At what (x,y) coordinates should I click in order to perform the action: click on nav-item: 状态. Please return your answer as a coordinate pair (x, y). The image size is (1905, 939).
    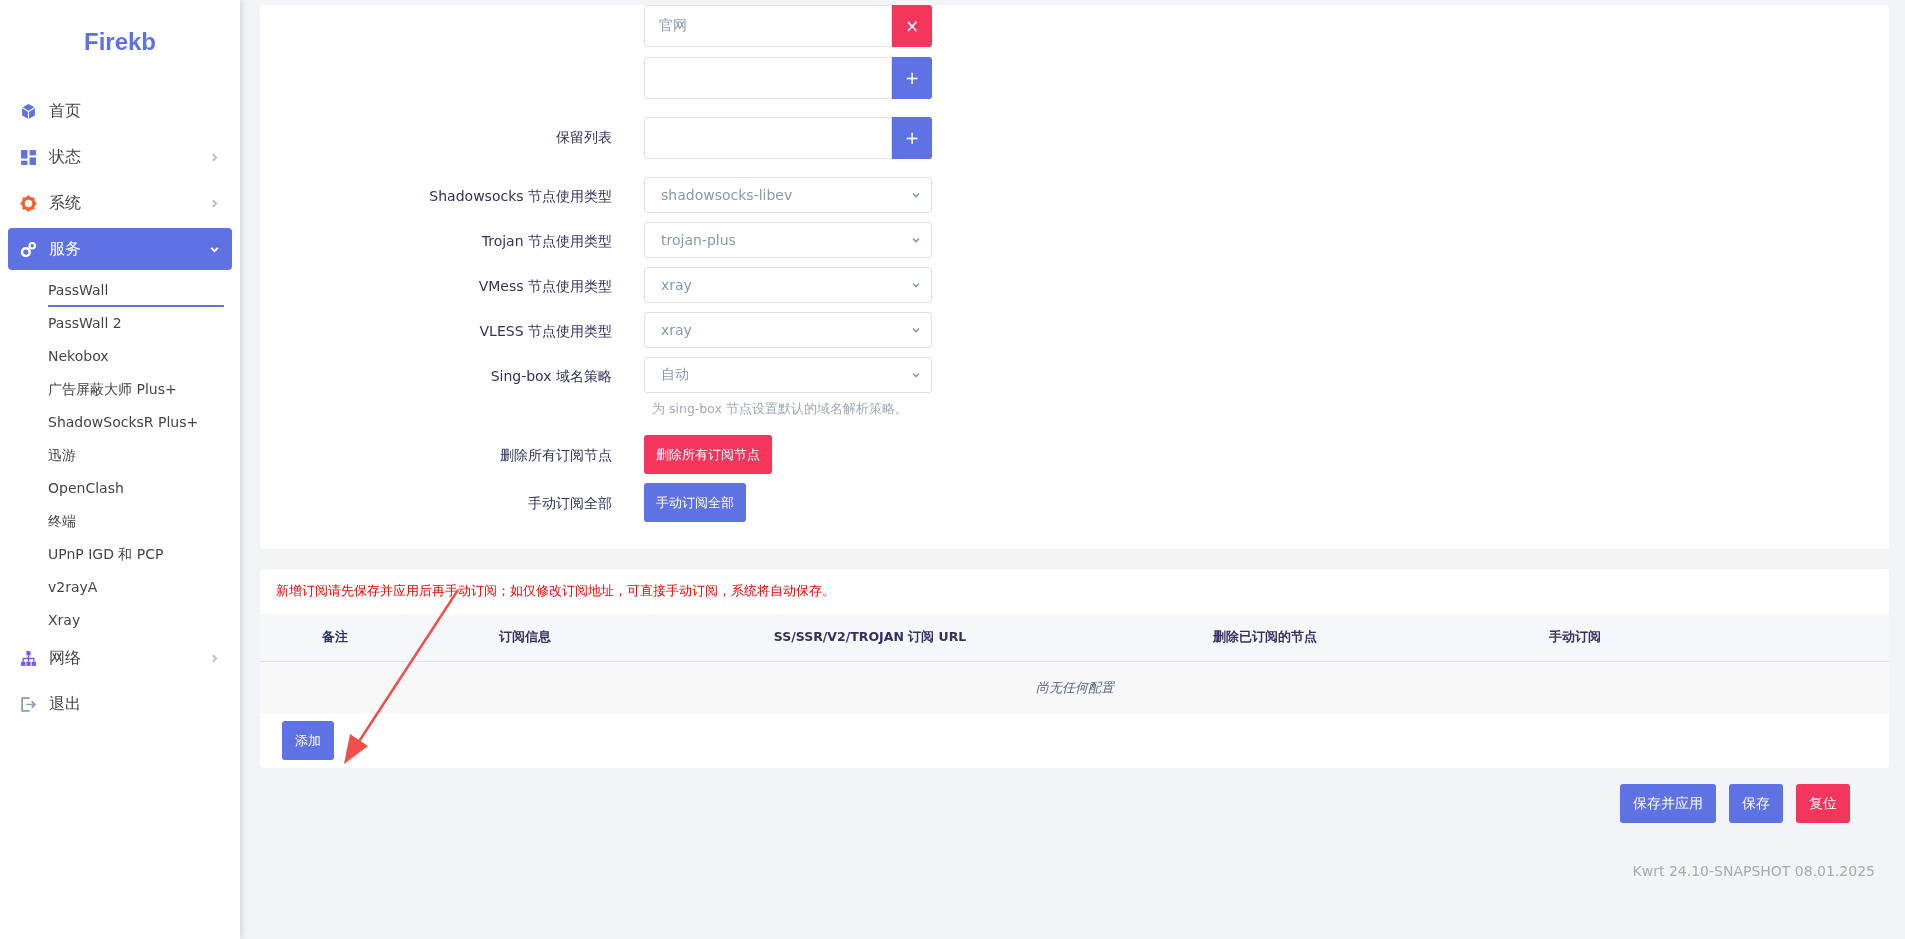
    Looking at the image, I should click on (120, 157).